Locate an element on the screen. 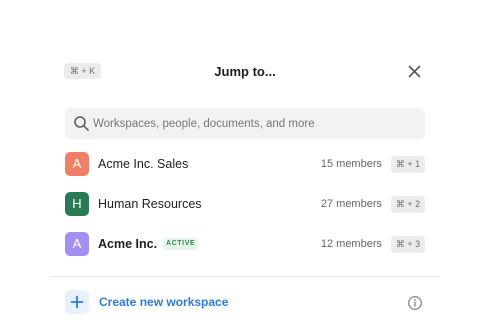  close-button is located at coordinates (414, 71).